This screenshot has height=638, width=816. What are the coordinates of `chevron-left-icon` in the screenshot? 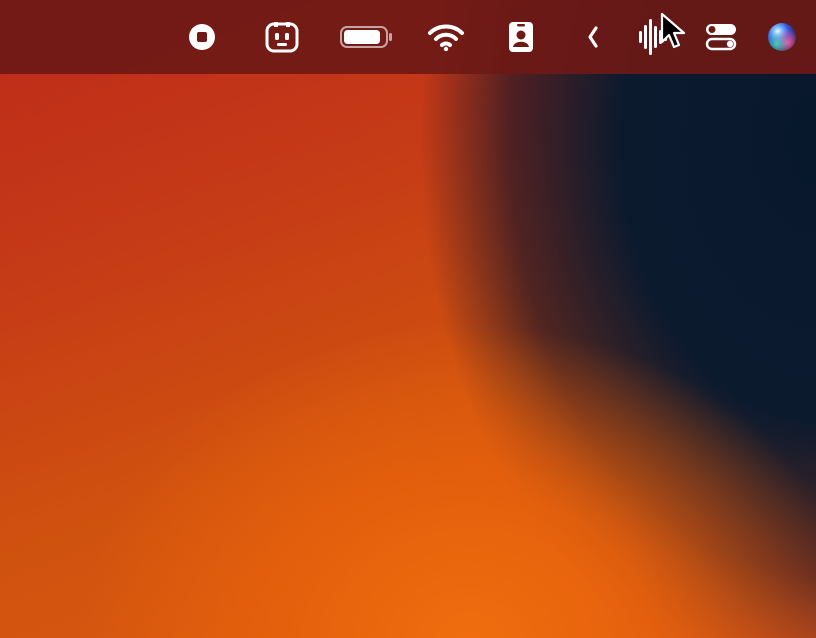 It's located at (593, 37).